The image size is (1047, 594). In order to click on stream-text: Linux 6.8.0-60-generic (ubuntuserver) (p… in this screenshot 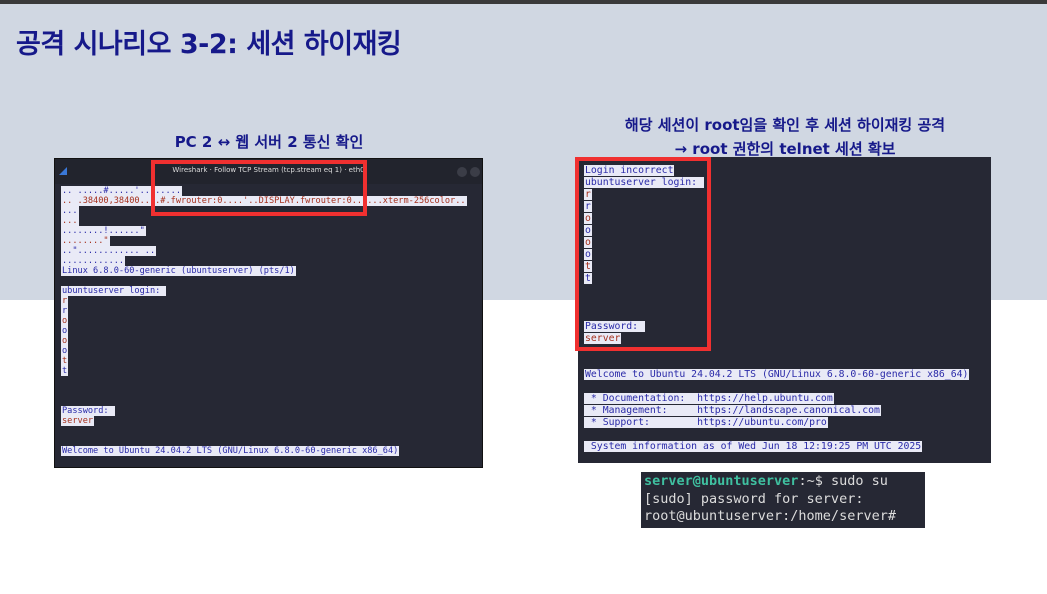, I will do `click(178, 271)`.